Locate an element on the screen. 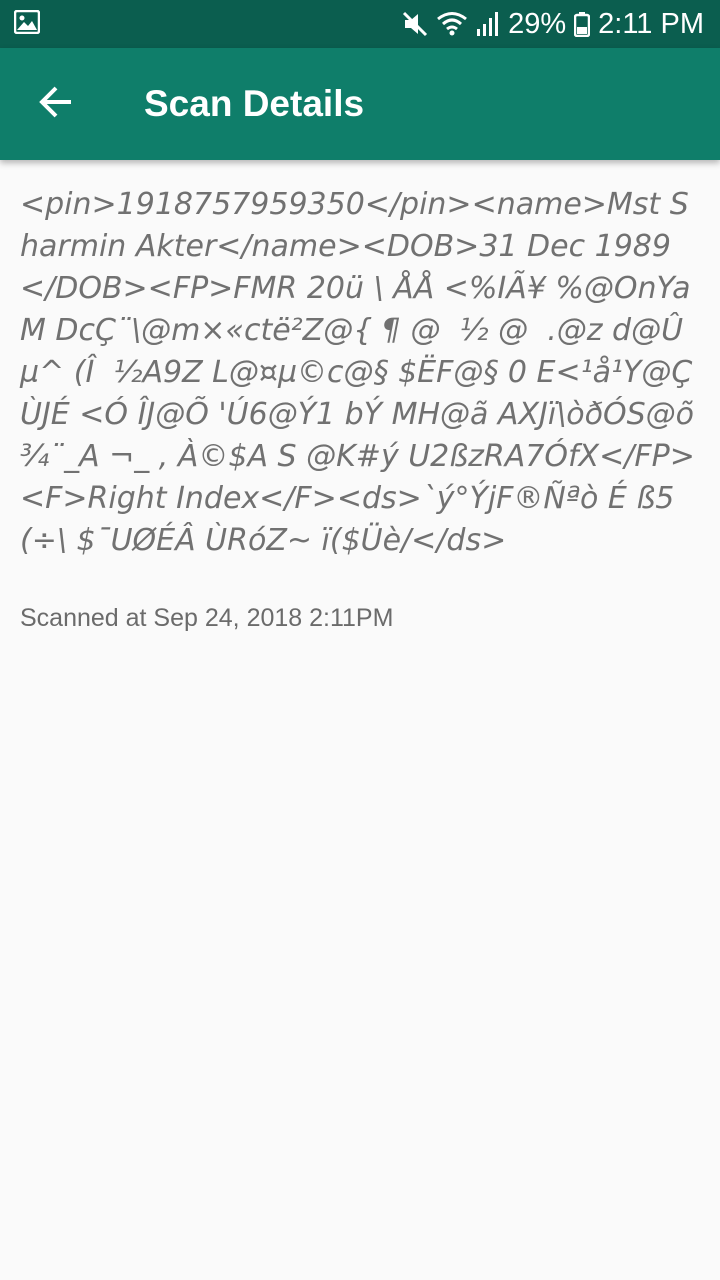  scan-timestamp: Scanned at Sep 24, 2018 2:11PM is located at coordinates (207, 618).